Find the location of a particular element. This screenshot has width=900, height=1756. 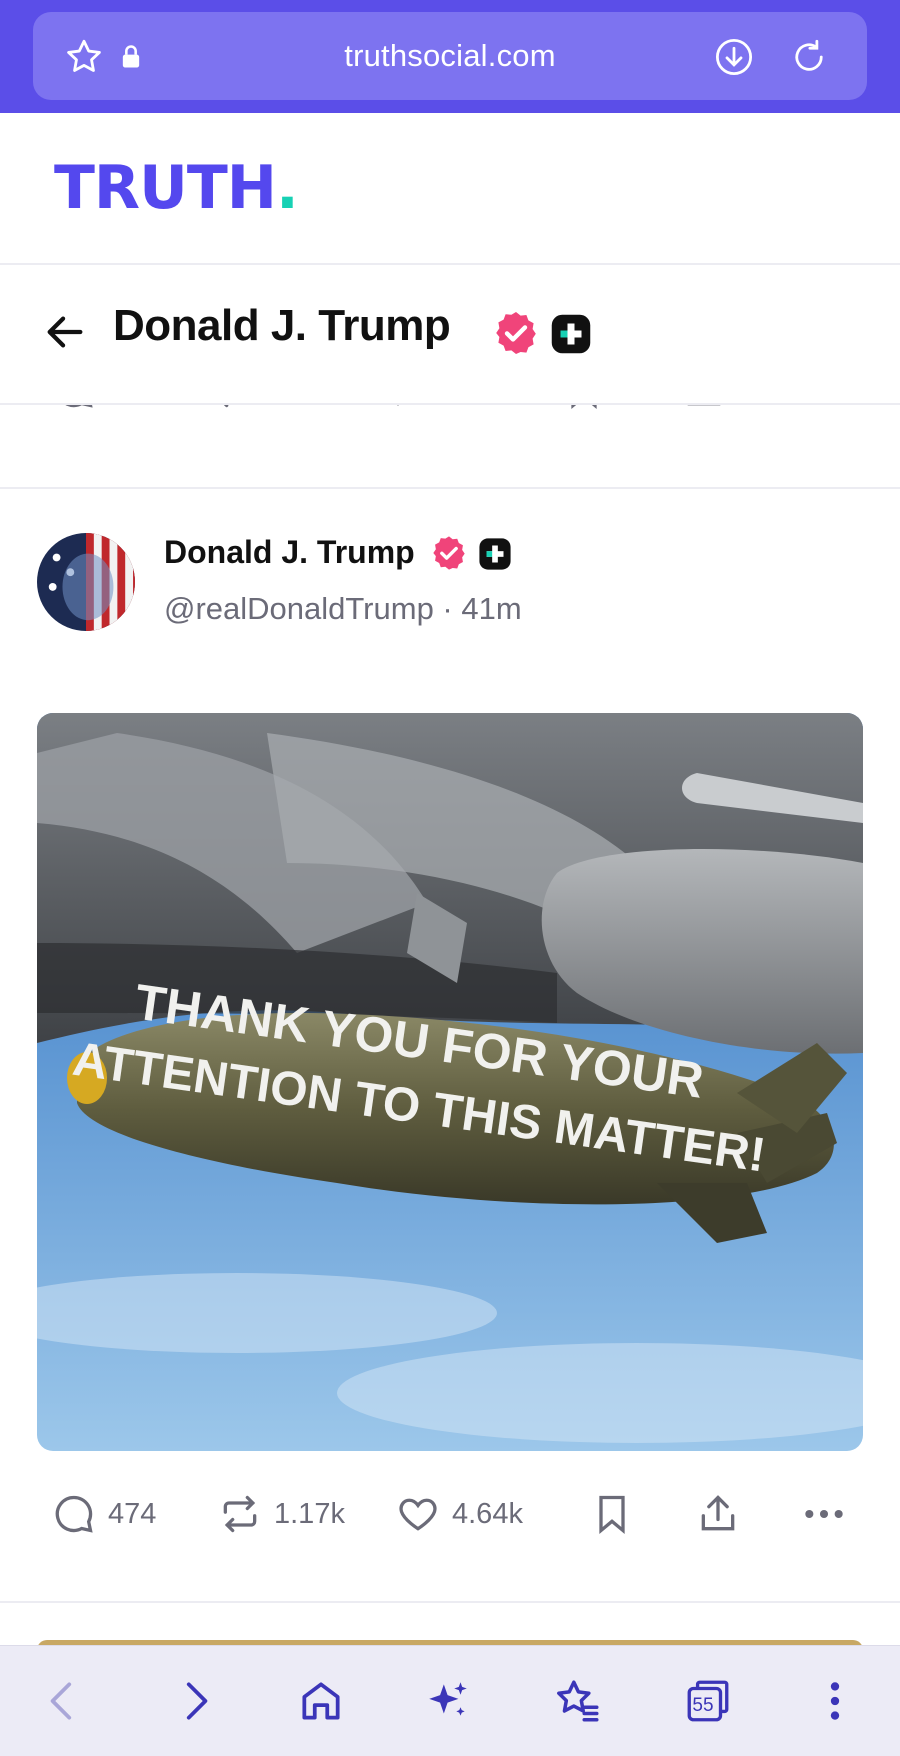

retruth-button: 1.17k is located at coordinates (281, 1514).